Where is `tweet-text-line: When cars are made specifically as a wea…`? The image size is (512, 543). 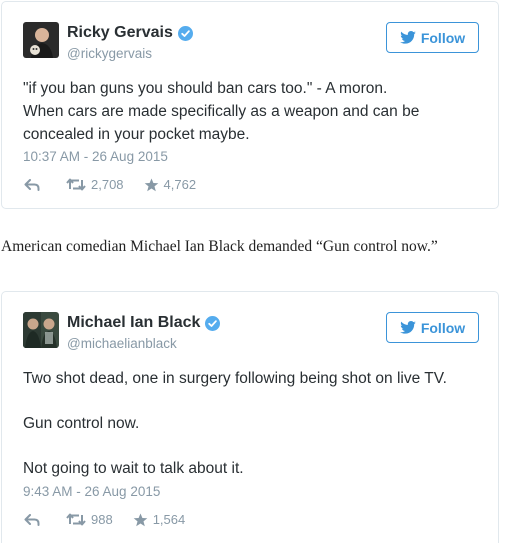 tweet-text-line: When cars are made specifically as a wea… is located at coordinates (221, 123).